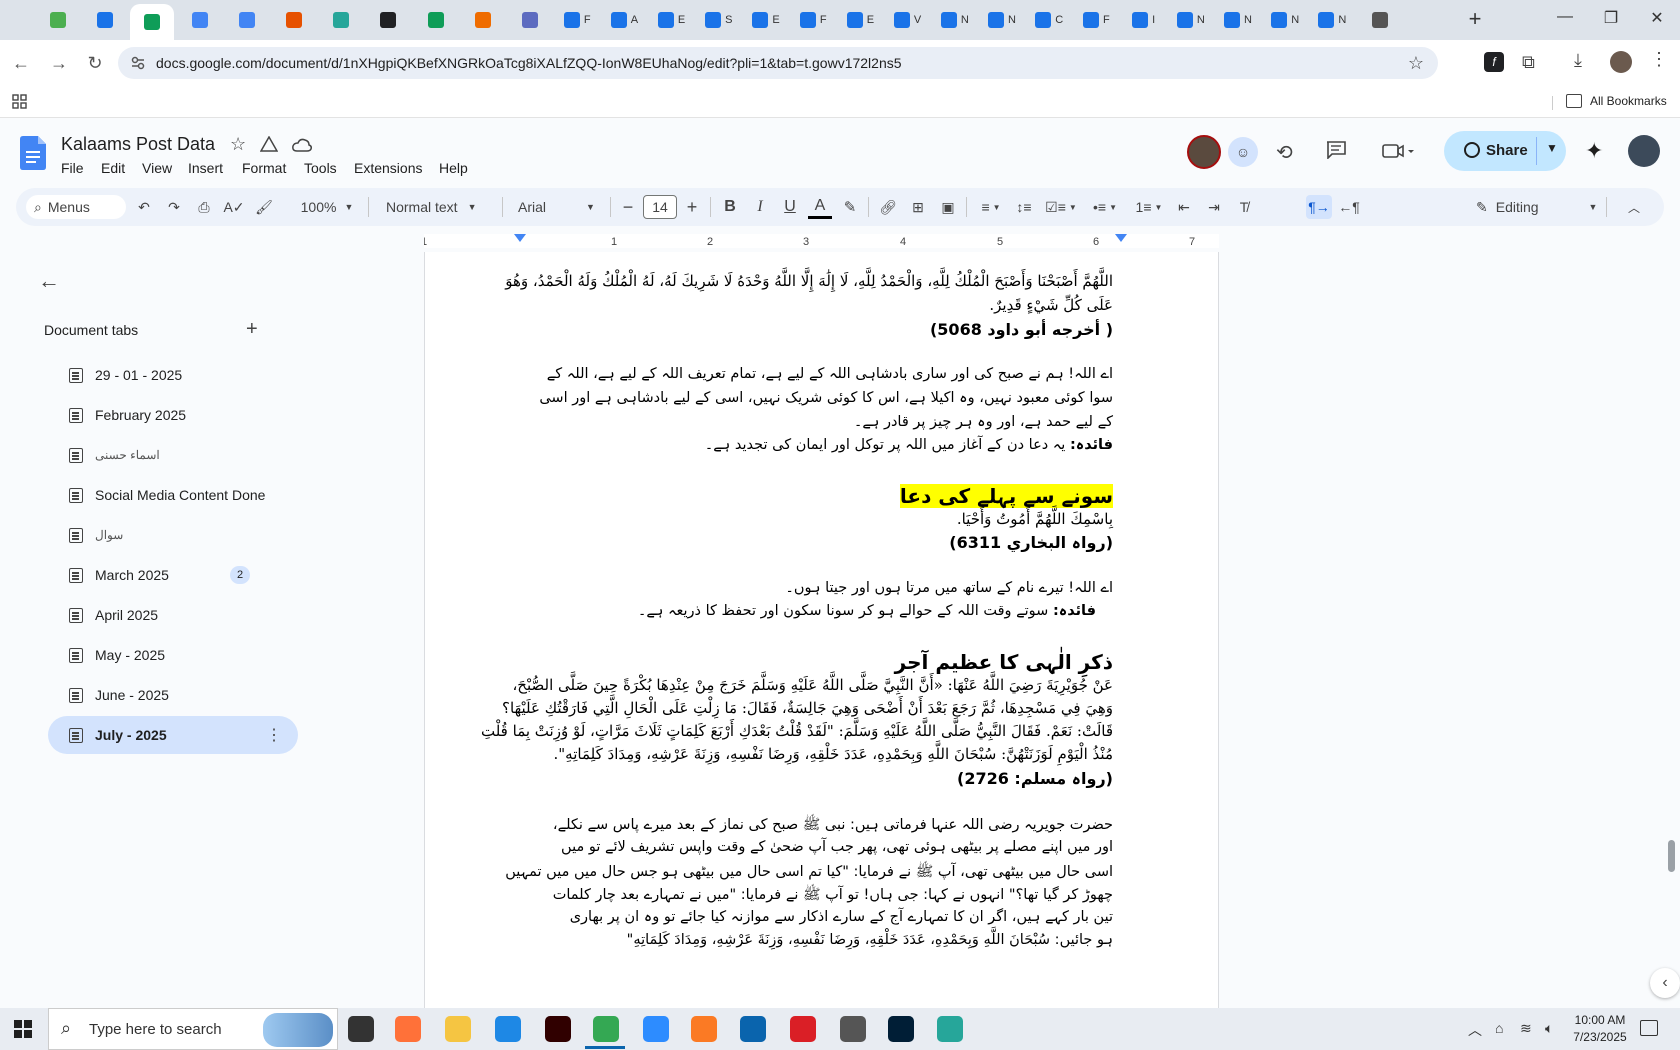  I want to click on spellcheck-icon: A✓, so click(234, 207).